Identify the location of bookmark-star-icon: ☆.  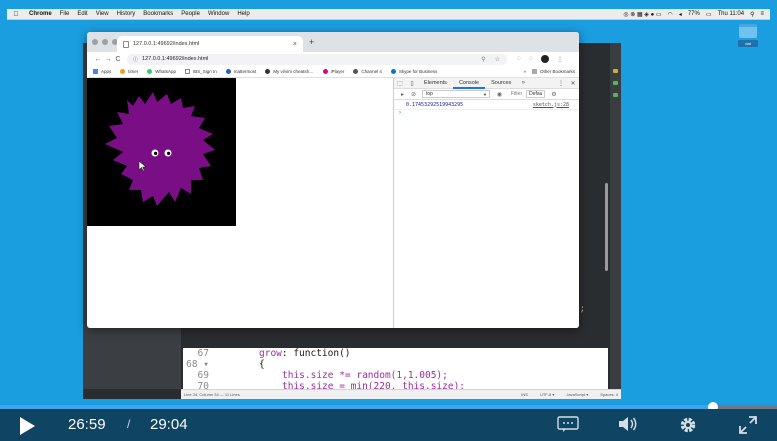
(497, 59).